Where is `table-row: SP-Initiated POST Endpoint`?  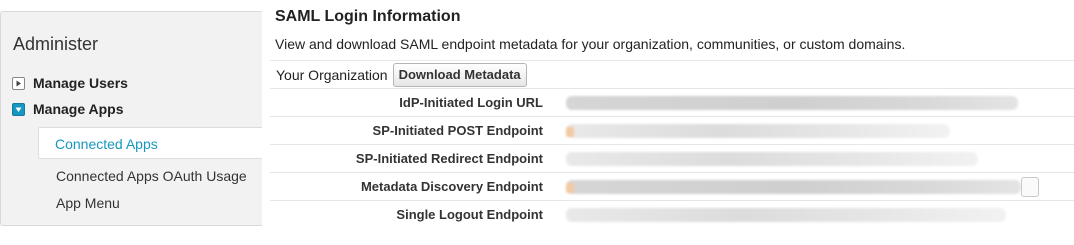
table-row: SP-Initiated POST Endpoint is located at coordinates (672, 130).